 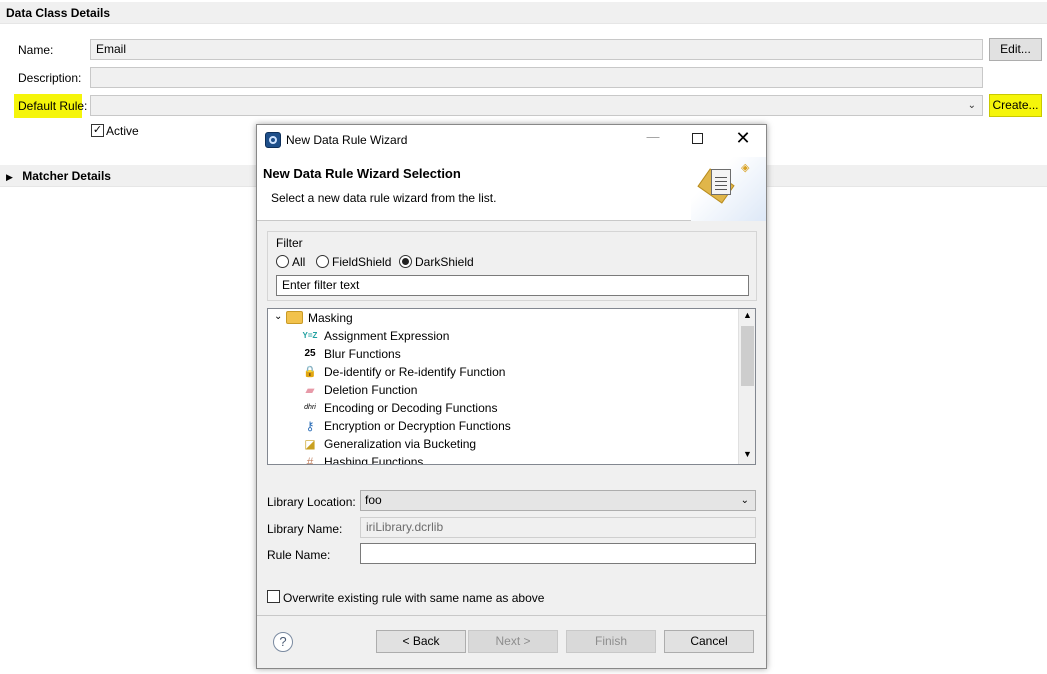 I want to click on radio-darkshield, so click(x=405, y=261).